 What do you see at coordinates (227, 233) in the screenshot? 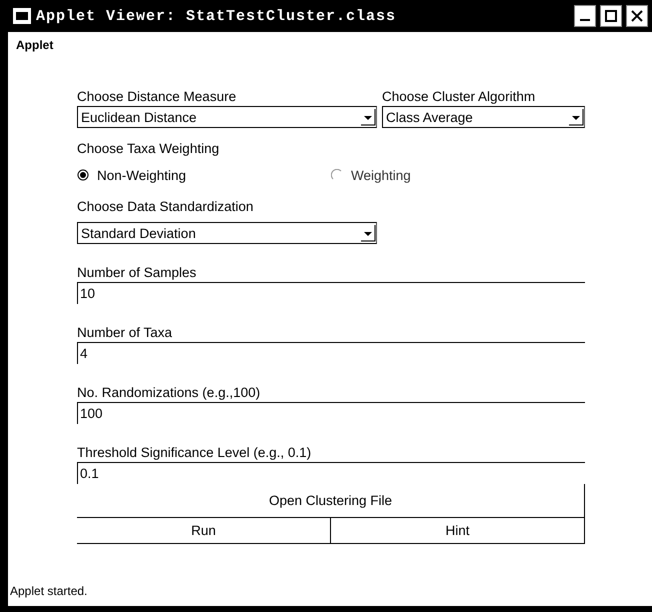
I see `standardization-dropdown: Standard Deviation` at bounding box center [227, 233].